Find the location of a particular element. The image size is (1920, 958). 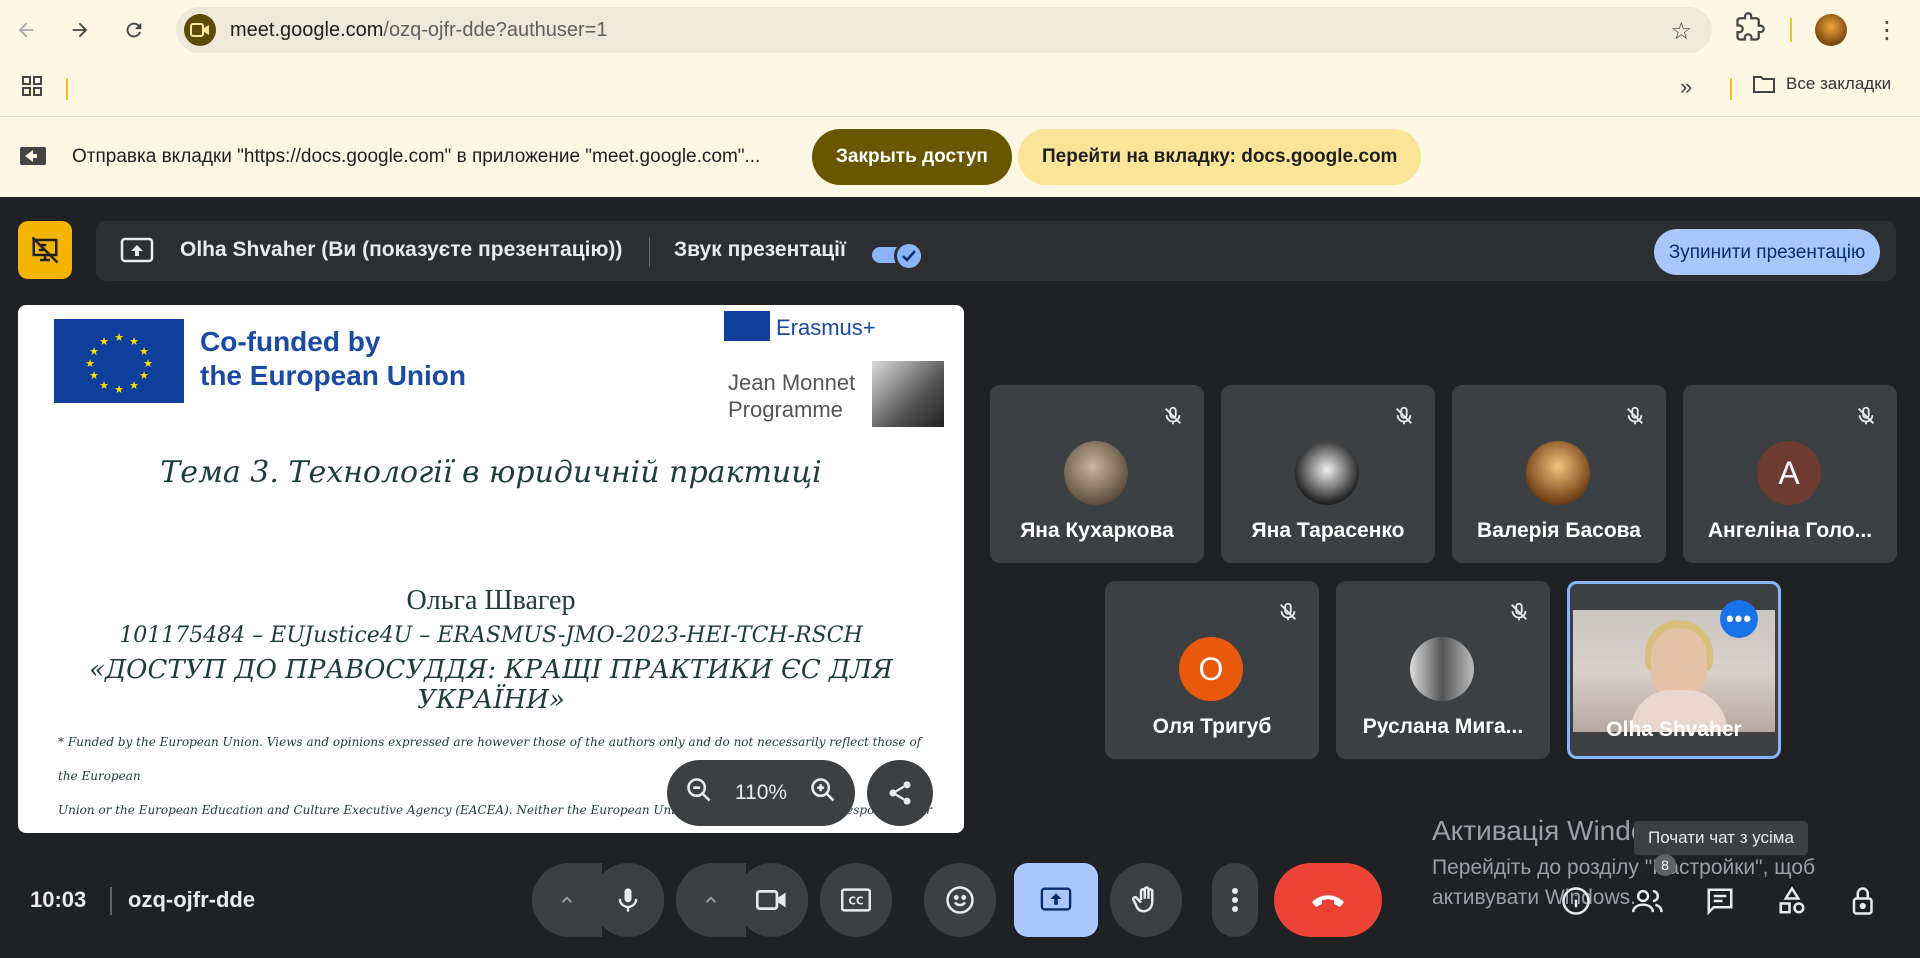

participant-avatar: А is located at coordinates (1789, 473).